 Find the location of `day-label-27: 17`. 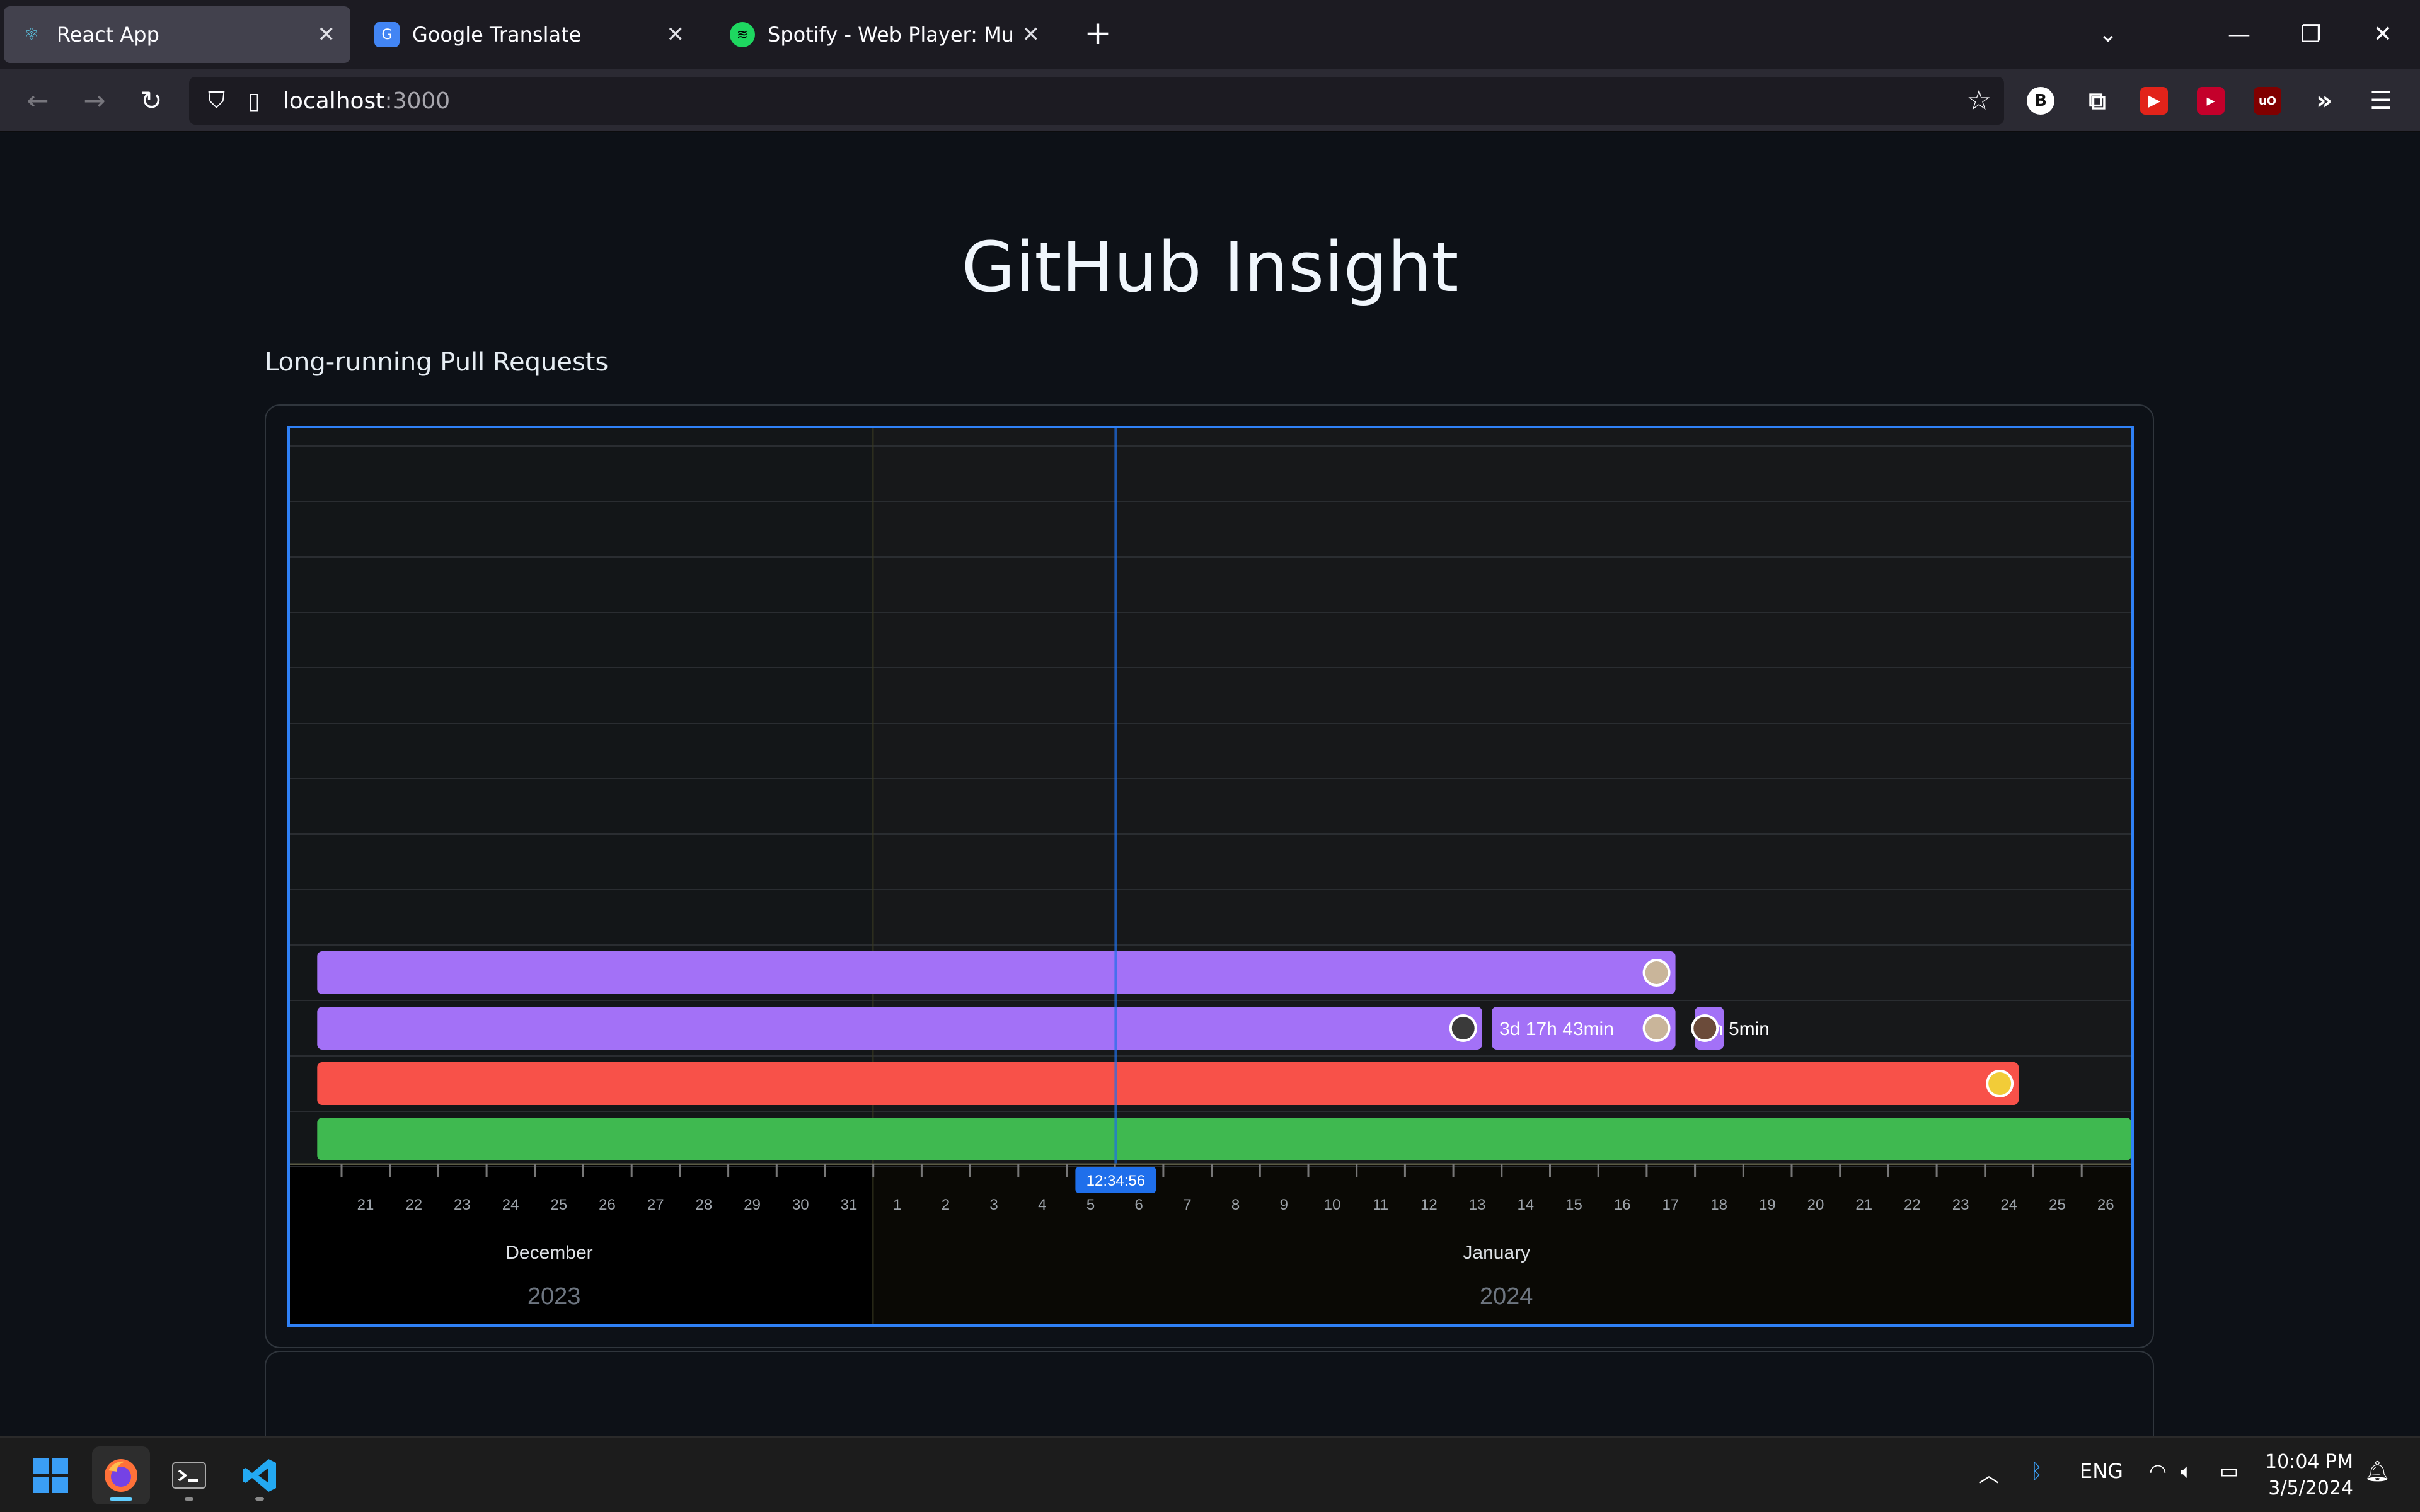

day-label-27: 17 is located at coordinates (1671, 1204).